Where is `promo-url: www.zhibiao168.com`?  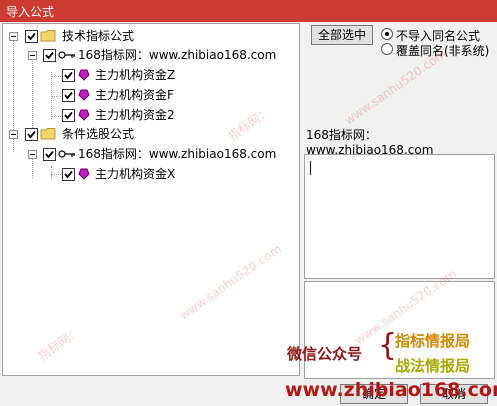
promo-url: www.zhibiao168.com is located at coordinates (391, 390).